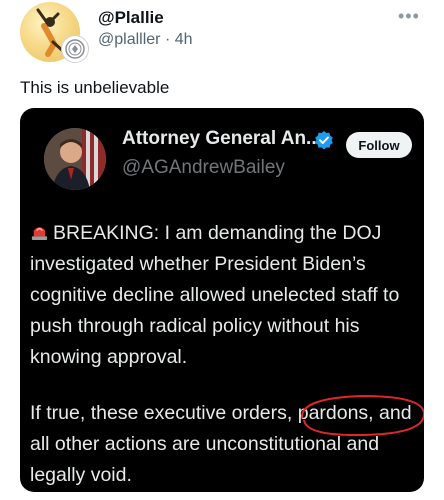  Describe the element at coordinates (129, 39) in the screenshot. I see `user-handle: @plalller` at that location.